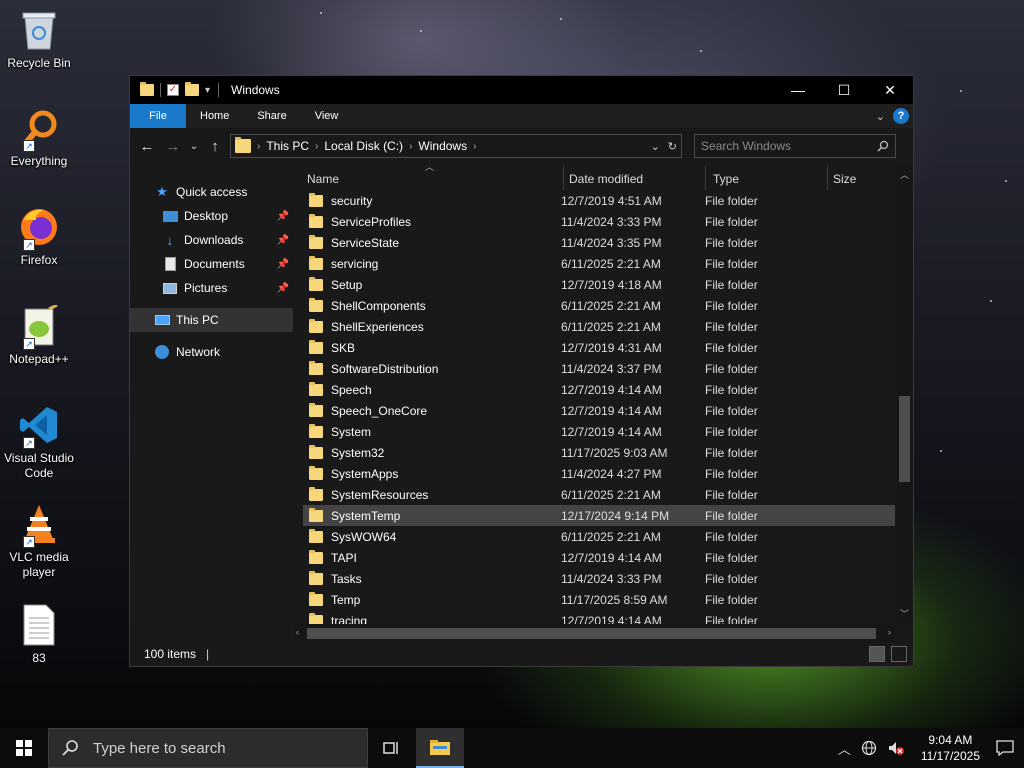 The width and height of the screenshot is (1024, 768). Describe the element at coordinates (869, 748) in the screenshot. I see `network-globe-icon` at that location.